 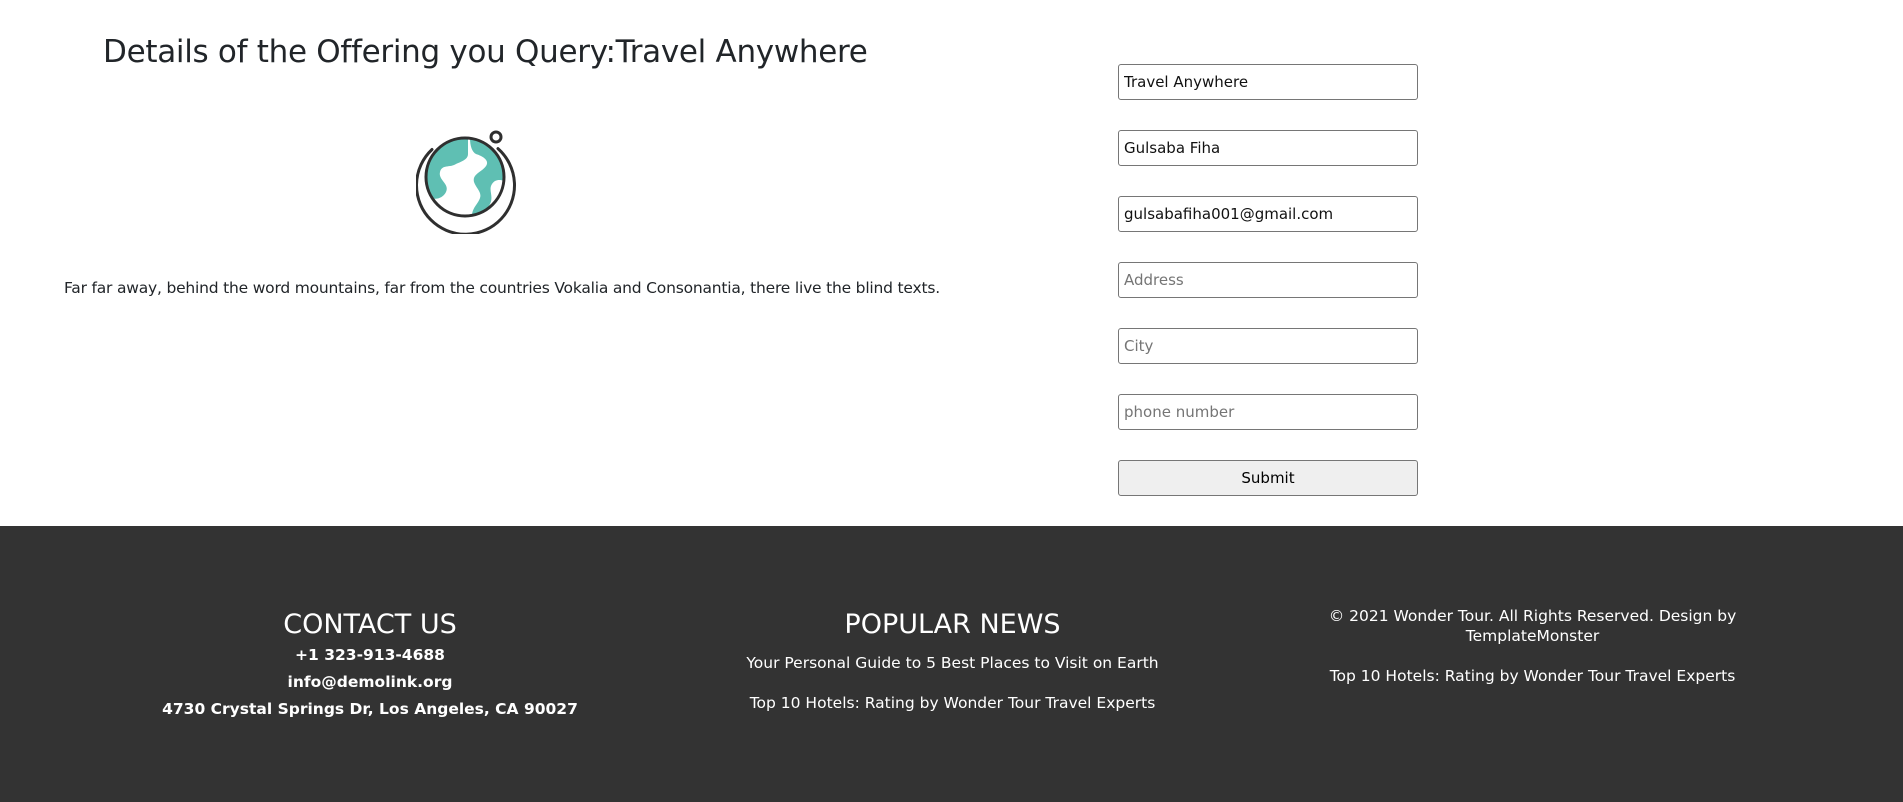 I want to click on phone-field, so click(x=1268, y=412).